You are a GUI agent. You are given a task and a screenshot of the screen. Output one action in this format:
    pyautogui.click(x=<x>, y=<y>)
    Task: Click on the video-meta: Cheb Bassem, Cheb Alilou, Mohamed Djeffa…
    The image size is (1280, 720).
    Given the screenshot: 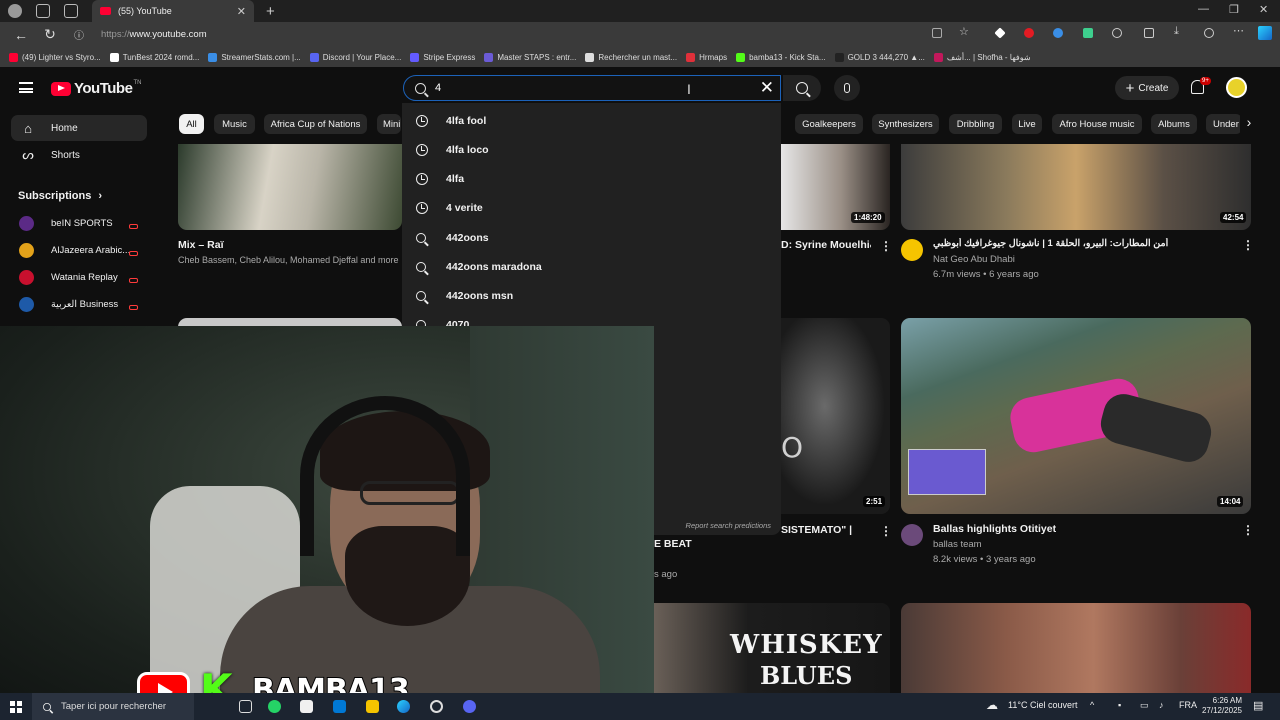 What is the action you would take?
    pyautogui.click(x=290, y=260)
    